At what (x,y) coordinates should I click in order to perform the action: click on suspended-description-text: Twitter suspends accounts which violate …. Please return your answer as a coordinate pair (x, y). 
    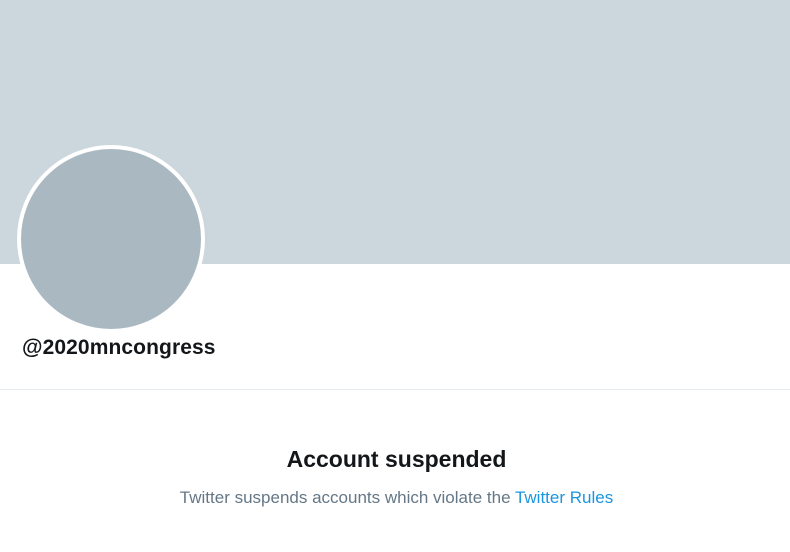
    Looking at the image, I should click on (347, 497).